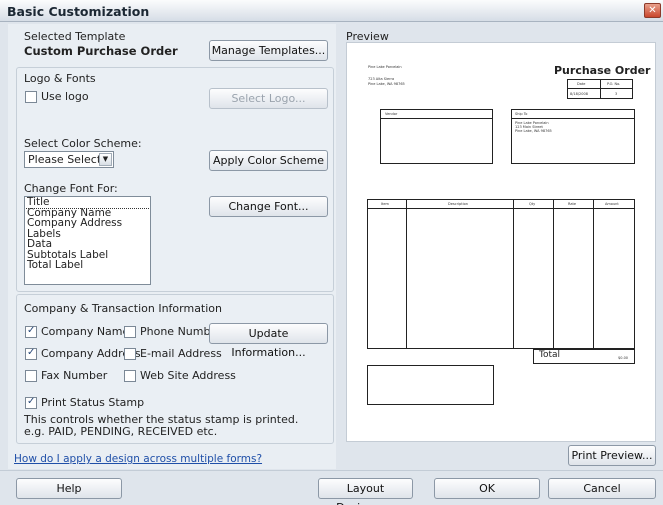 The height and width of the screenshot is (505, 663). I want to click on preview-vendor-label: Vendor, so click(391, 114).